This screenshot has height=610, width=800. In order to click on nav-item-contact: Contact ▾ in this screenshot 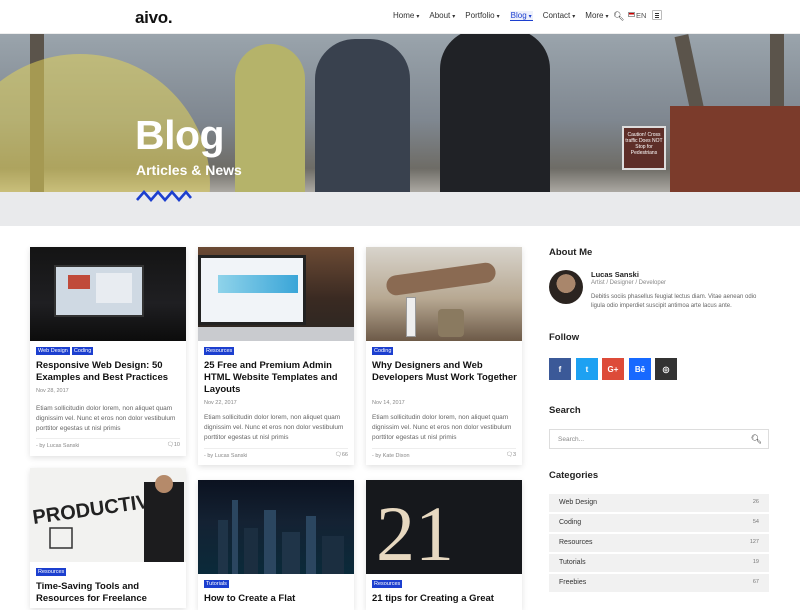, I will do `click(559, 16)`.